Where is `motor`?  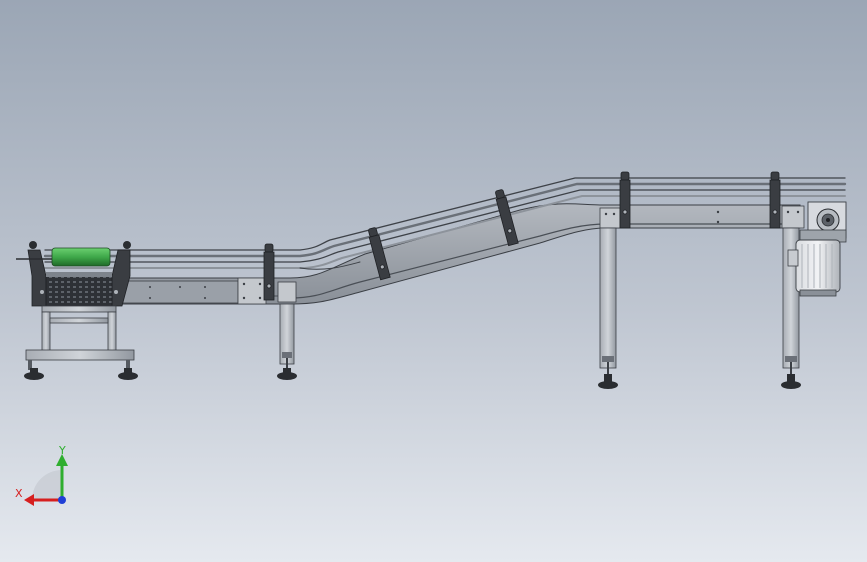
motor is located at coordinates (818, 266).